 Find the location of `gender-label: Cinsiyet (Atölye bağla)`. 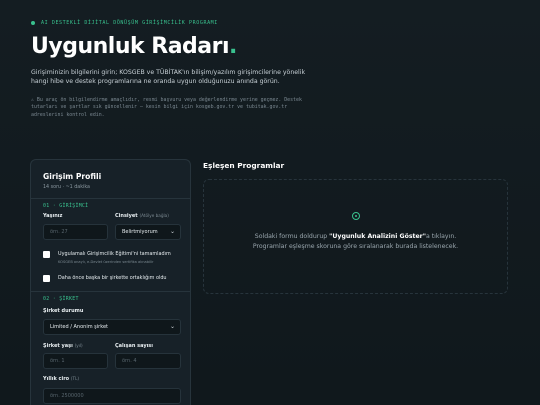

gender-label: Cinsiyet (Atölye bağla) is located at coordinates (142, 216).